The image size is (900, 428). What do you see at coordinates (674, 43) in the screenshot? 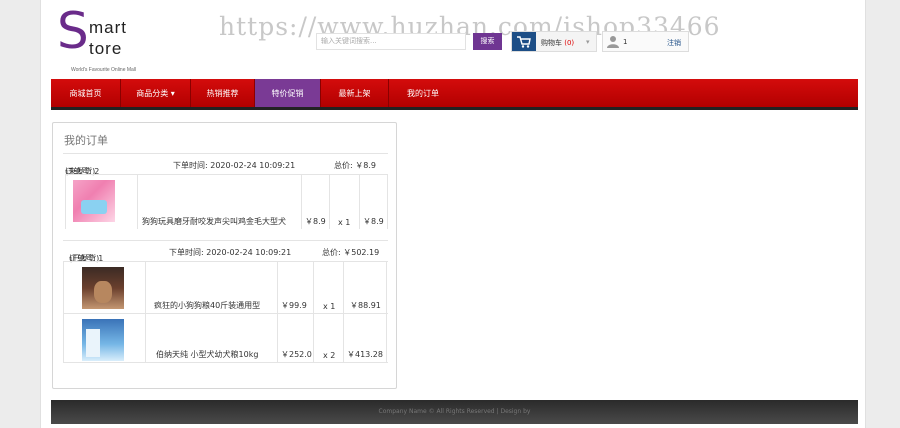
I see `logout-link: 注销` at bounding box center [674, 43].